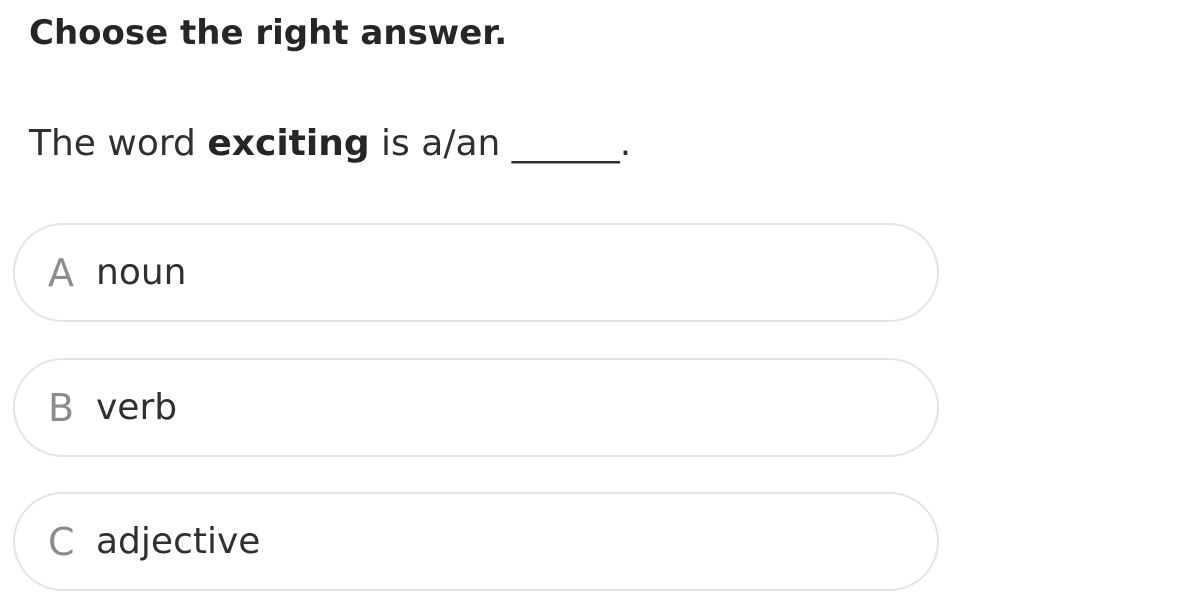 The image size is (1188, 612). Describe the element at coordinates (61, 541) in the screenshot. I see `option-letter: C` at that location.